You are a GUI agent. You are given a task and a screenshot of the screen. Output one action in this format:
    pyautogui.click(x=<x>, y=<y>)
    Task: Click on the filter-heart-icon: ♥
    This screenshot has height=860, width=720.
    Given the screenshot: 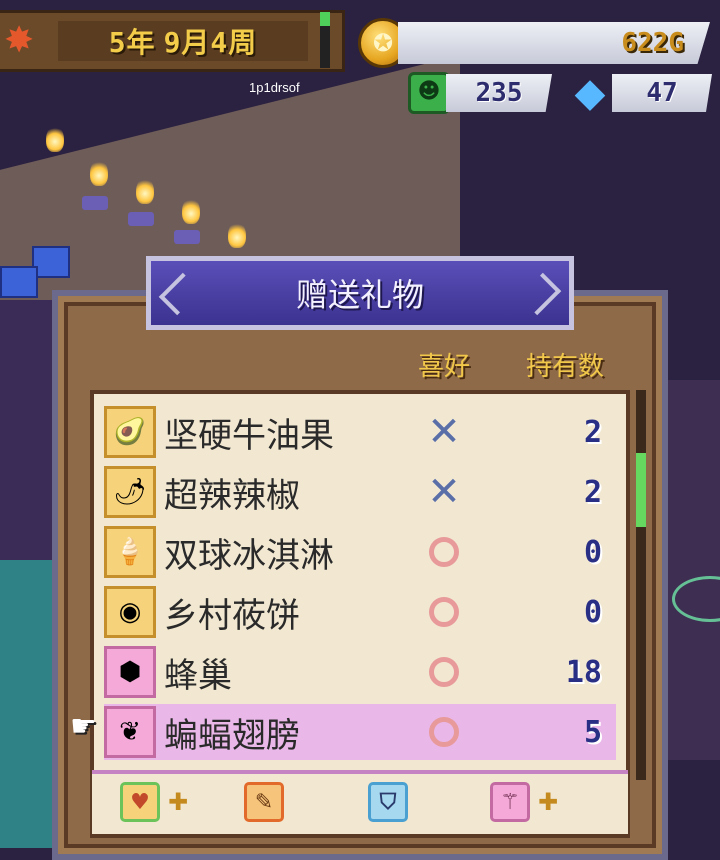 What is the action you would take?
    pyautogui.click(x=140, y=802)
    